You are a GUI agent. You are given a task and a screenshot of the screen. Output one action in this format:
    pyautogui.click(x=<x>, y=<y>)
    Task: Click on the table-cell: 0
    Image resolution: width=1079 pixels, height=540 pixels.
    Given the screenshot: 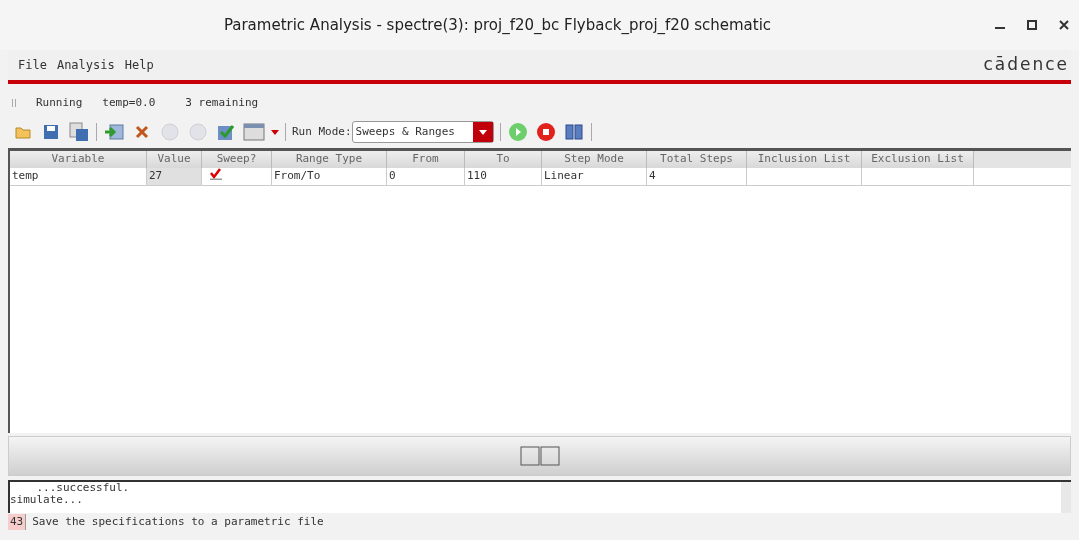 What is the action you would take?
    pyautogui.click(x=426, y=176)
    